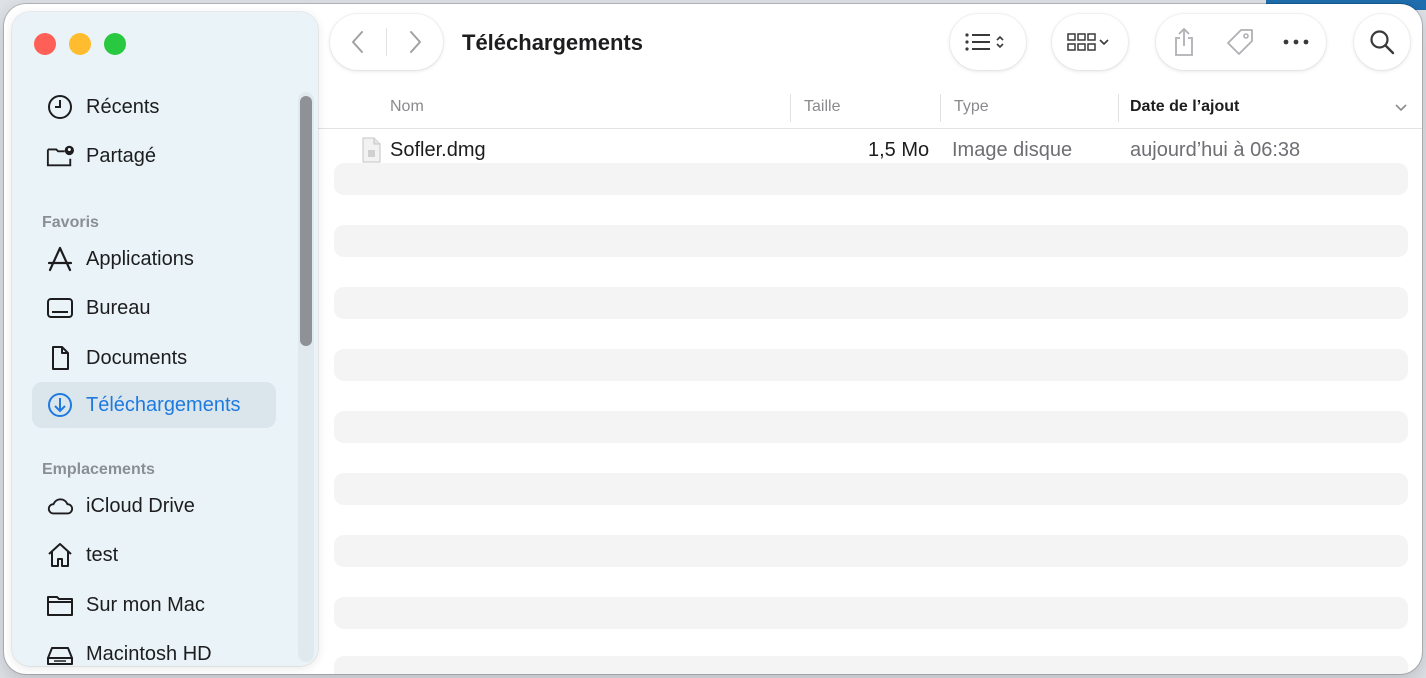  Describe the element at coordinates (870, 108) in the screenshot. I see `column-header: Nom Taille Type Date de l’ajout` at that location.